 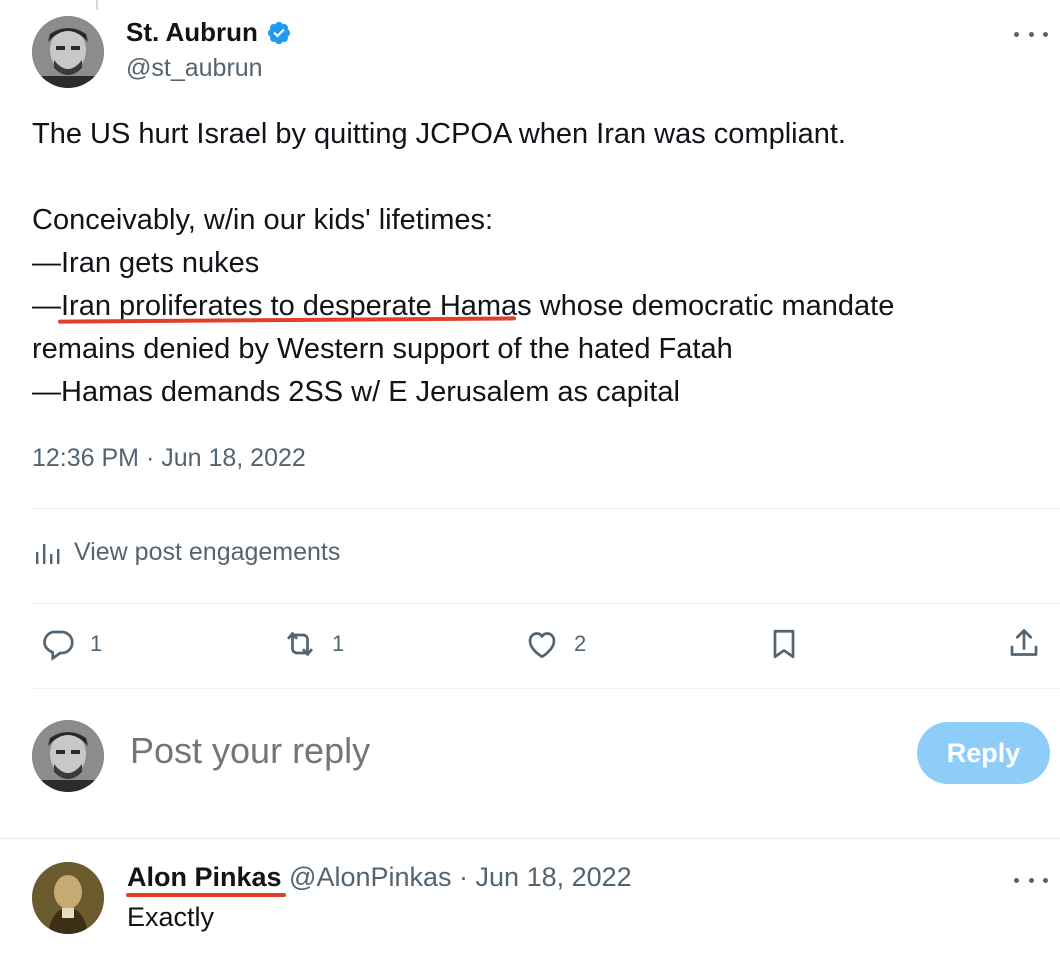 What do you see at coordinates (97, 5) in the screenshot?
I see `thread-connector-line` at bounding box center [97, 5].